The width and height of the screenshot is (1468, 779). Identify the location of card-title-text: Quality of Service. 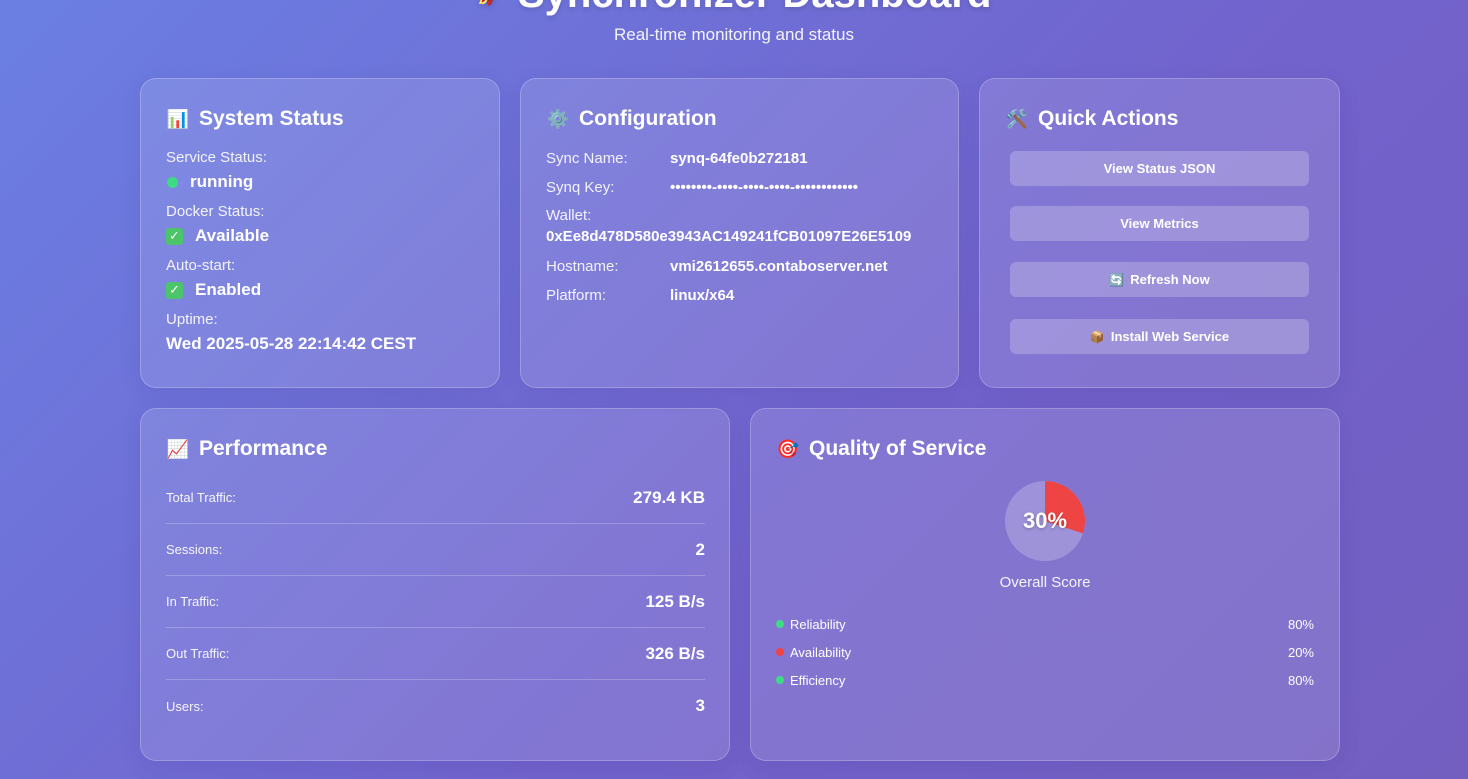
(898, 448).